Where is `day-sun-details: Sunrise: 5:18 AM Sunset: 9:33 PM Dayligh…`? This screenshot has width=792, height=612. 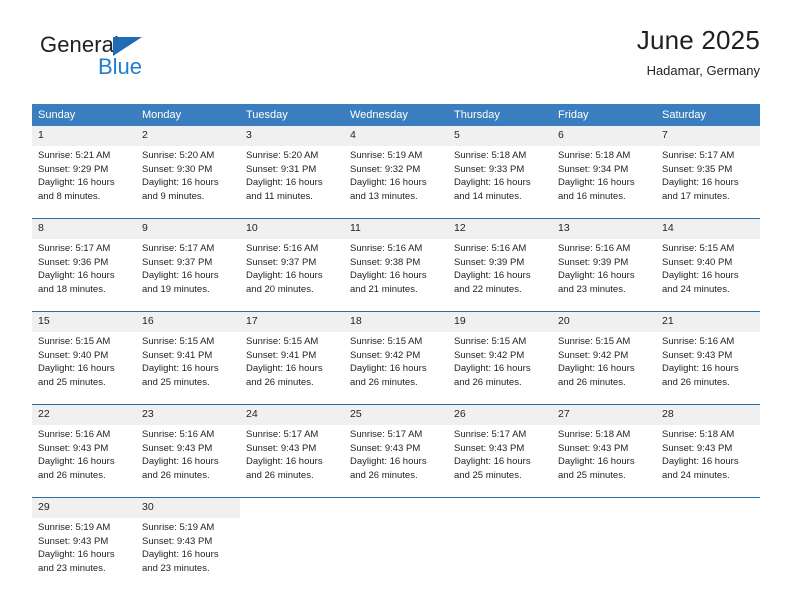
day-sun-details: Sunrise: 5:18 AM Sunset: 9:33 PM Dayligh… is located at coordinates (492, 176).